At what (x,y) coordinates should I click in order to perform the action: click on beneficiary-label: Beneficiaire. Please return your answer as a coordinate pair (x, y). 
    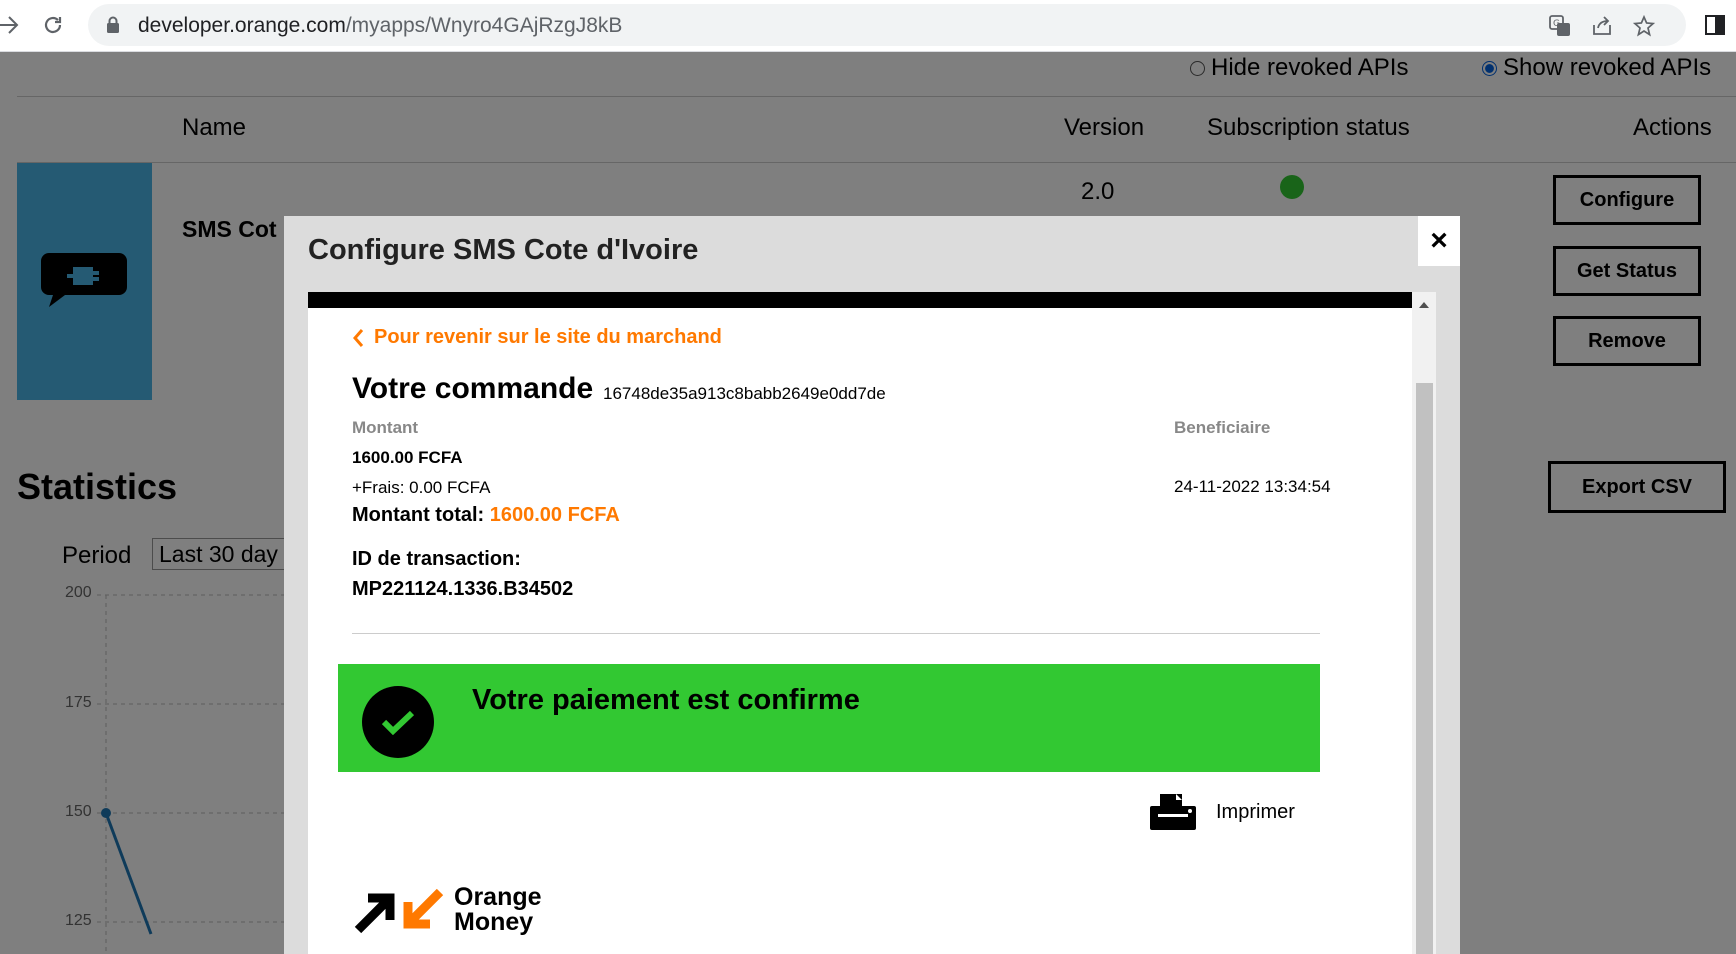
    Looking at the image, I should click on (1222, 427).